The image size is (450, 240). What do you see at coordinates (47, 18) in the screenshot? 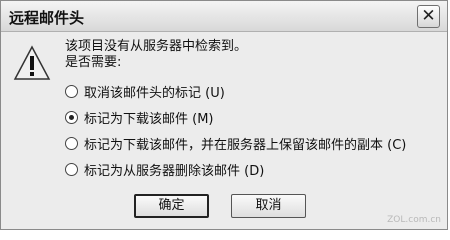
I see `dialog-title: 远程邮件头` at bounding box center [47, 18].